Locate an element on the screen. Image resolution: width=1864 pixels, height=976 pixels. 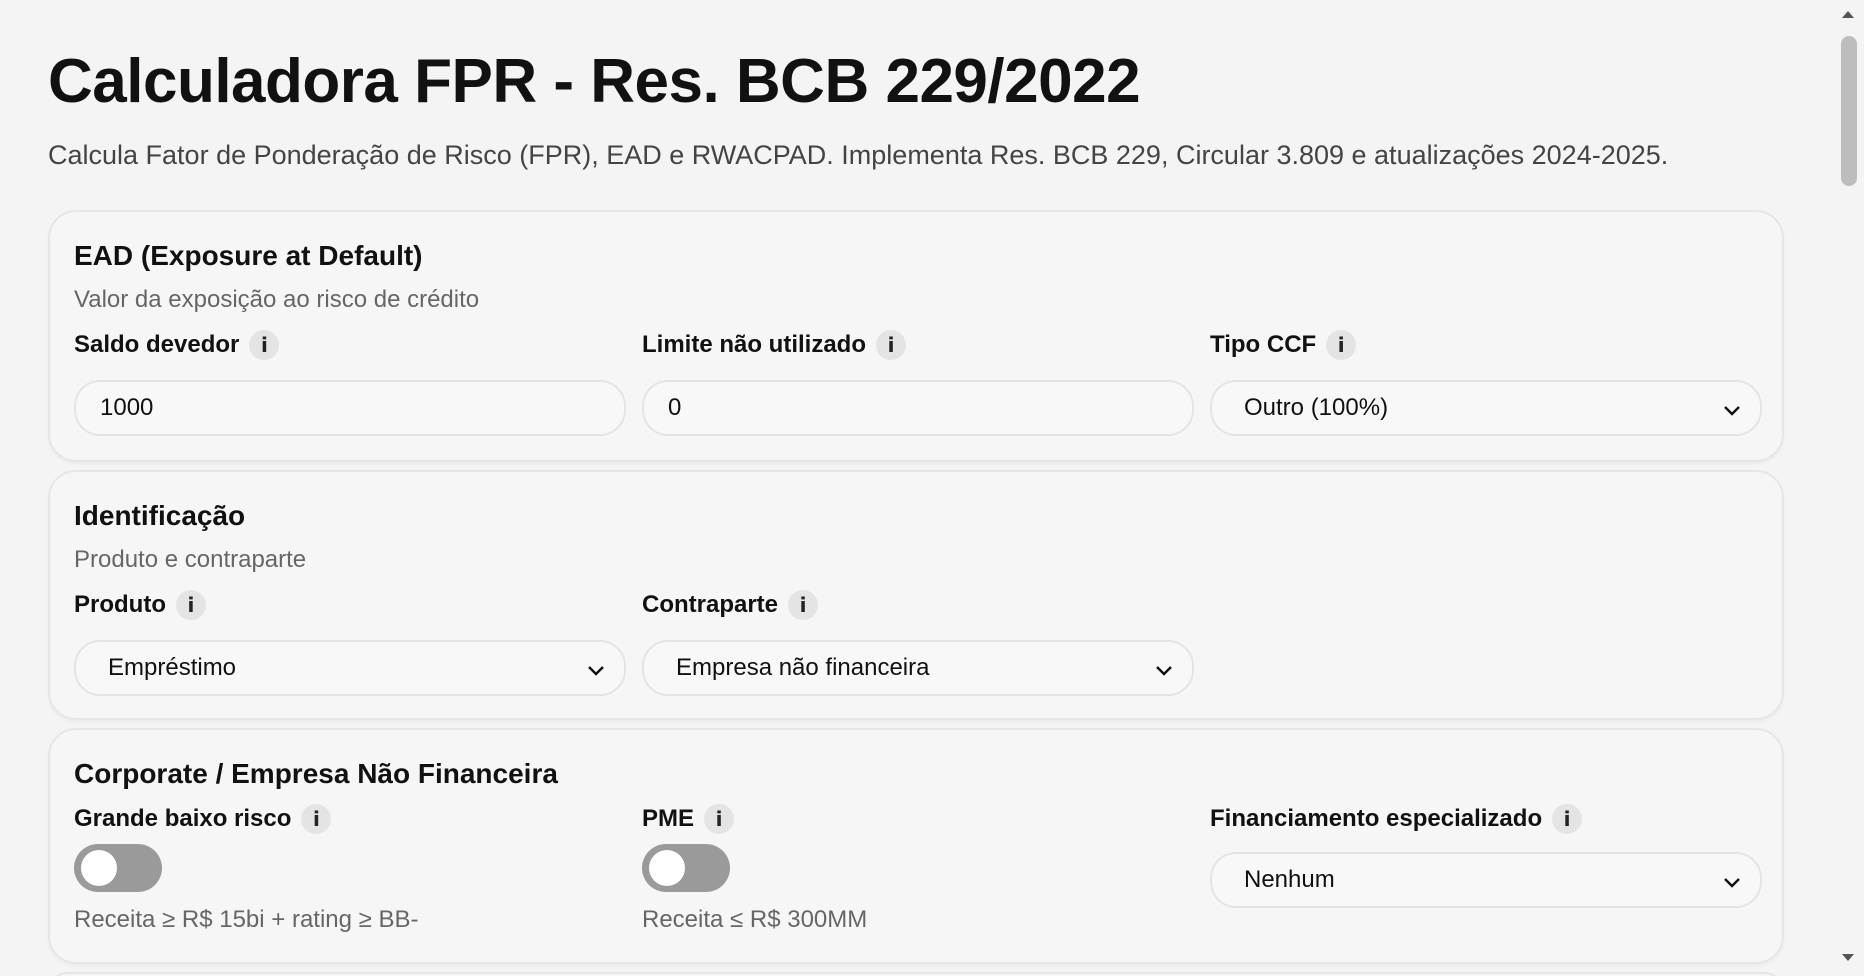
produto-select-value: Empréstimo is located at coordinates (172, 667).